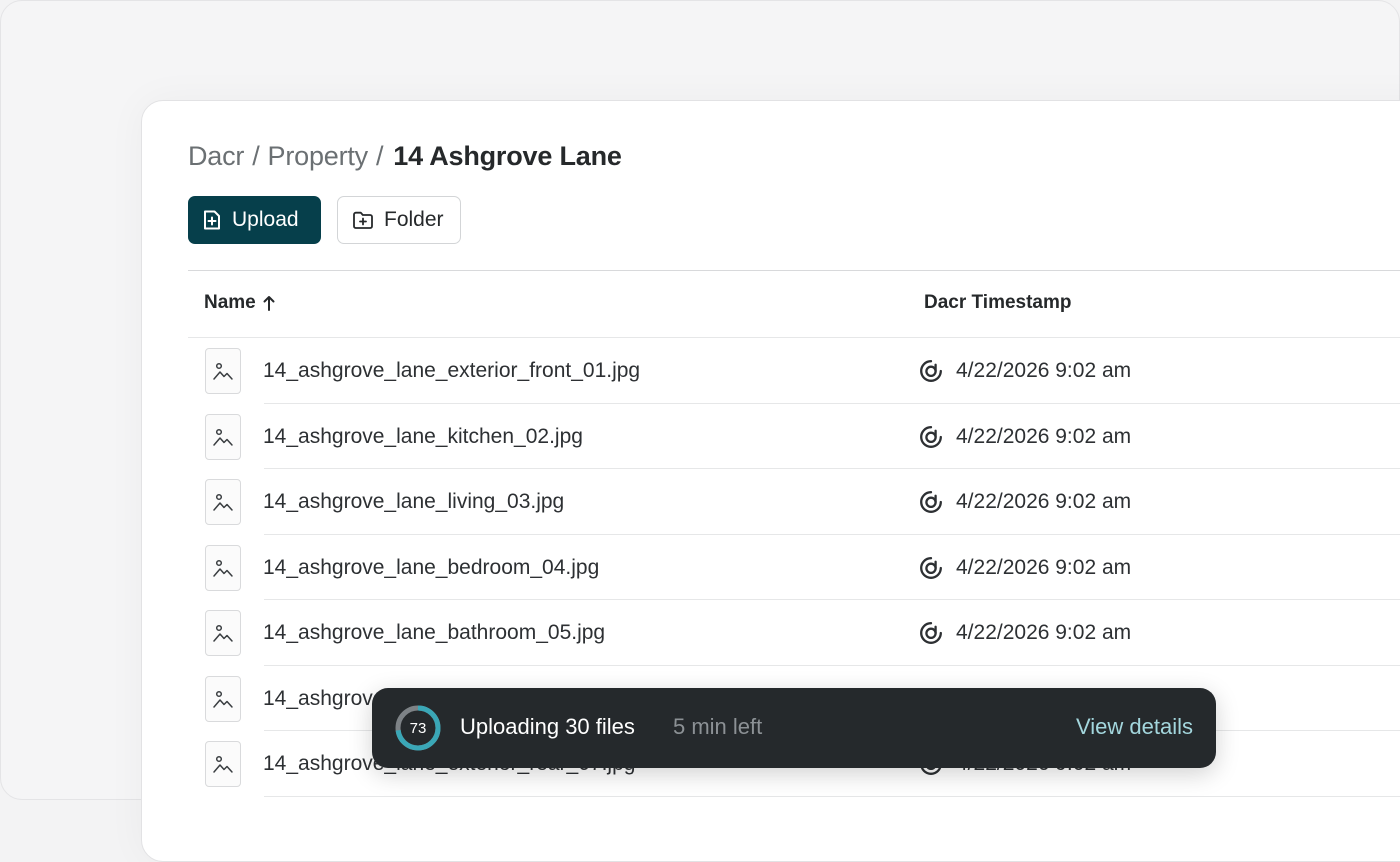 This screenshot has width=1400, height=862. I want to click on breadcrumb: Dacr / Property / 14 Ashgrove Lane, so click(405, 156).